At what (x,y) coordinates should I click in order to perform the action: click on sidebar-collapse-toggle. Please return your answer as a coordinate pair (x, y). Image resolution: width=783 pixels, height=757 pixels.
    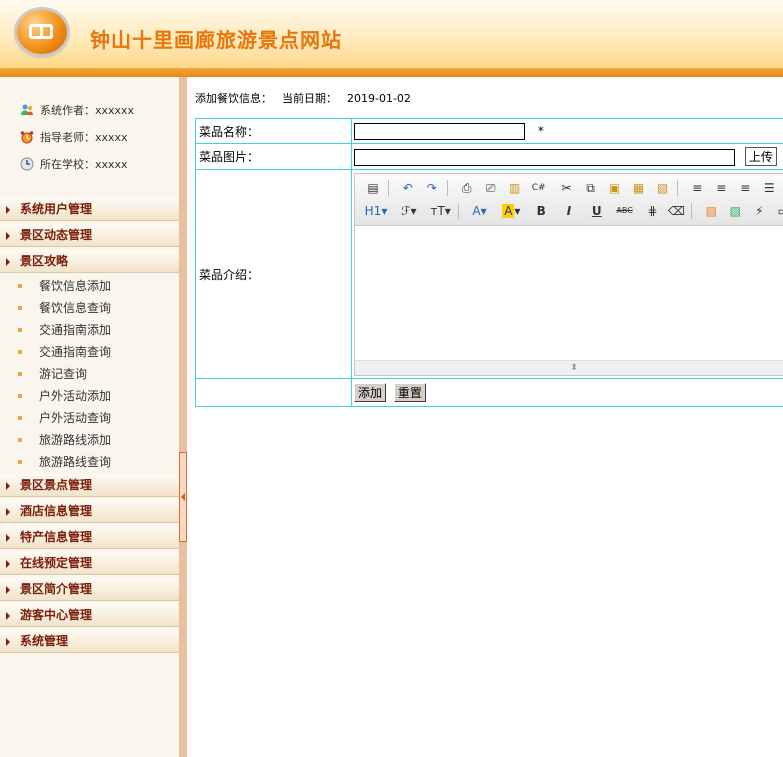
    Looking at the image, I should click on (183, 497).